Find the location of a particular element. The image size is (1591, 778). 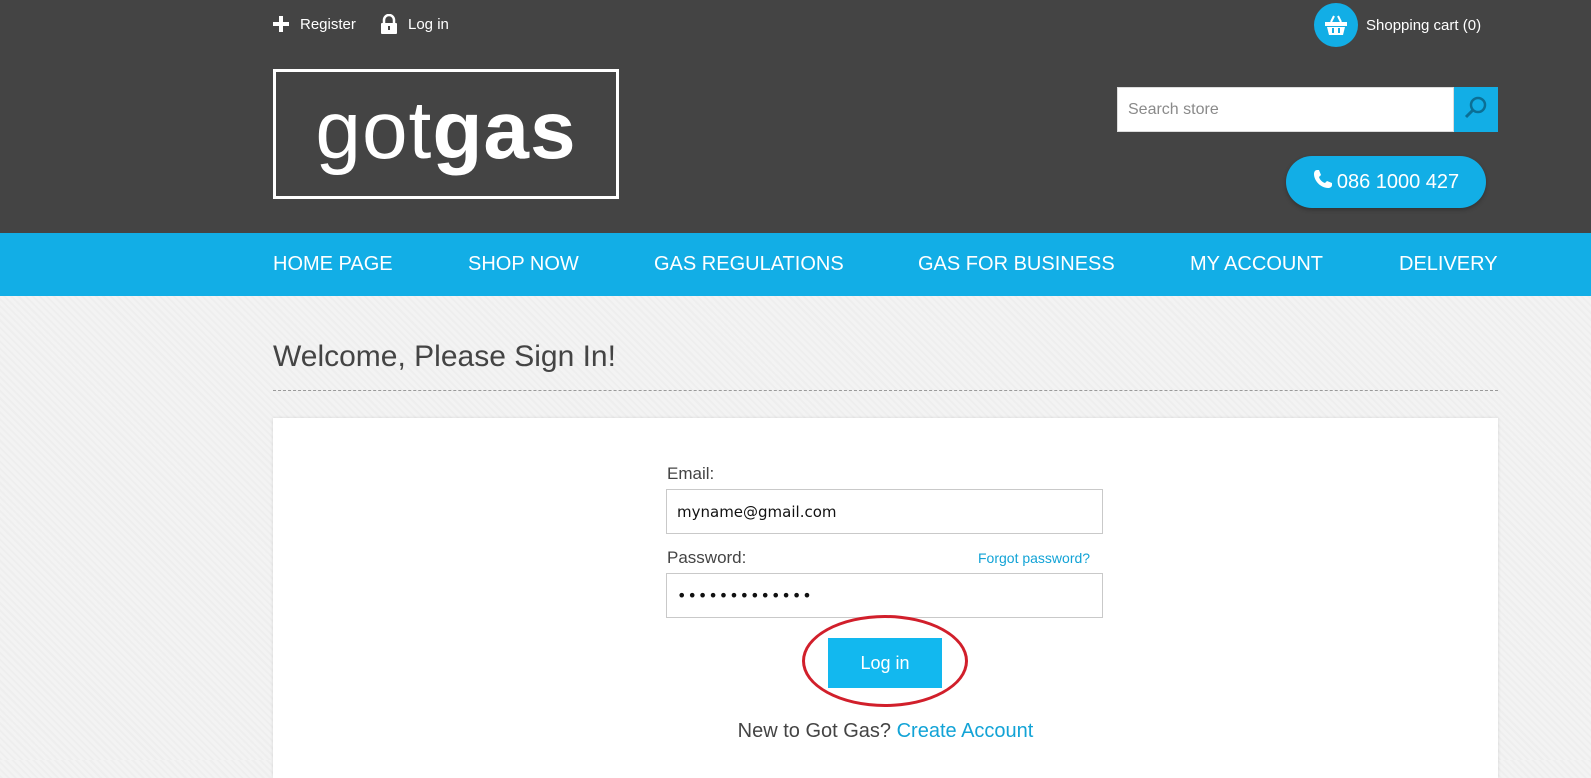

new-account-prompt: New to Got Gas? Create Account is located at coordinates (885, 731).